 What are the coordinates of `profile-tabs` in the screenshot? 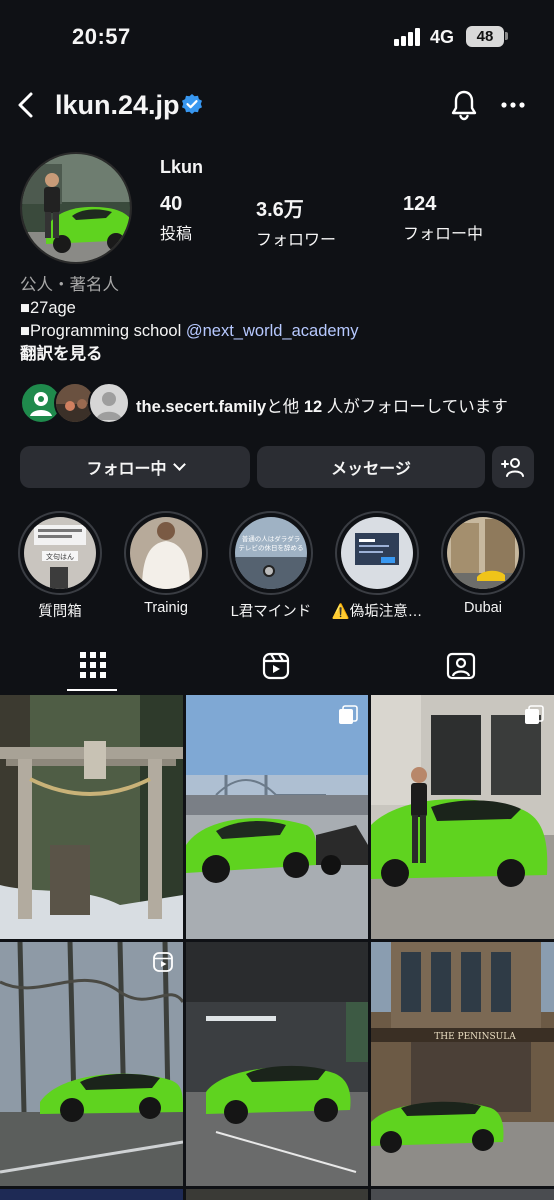 It's located at (277, 667).